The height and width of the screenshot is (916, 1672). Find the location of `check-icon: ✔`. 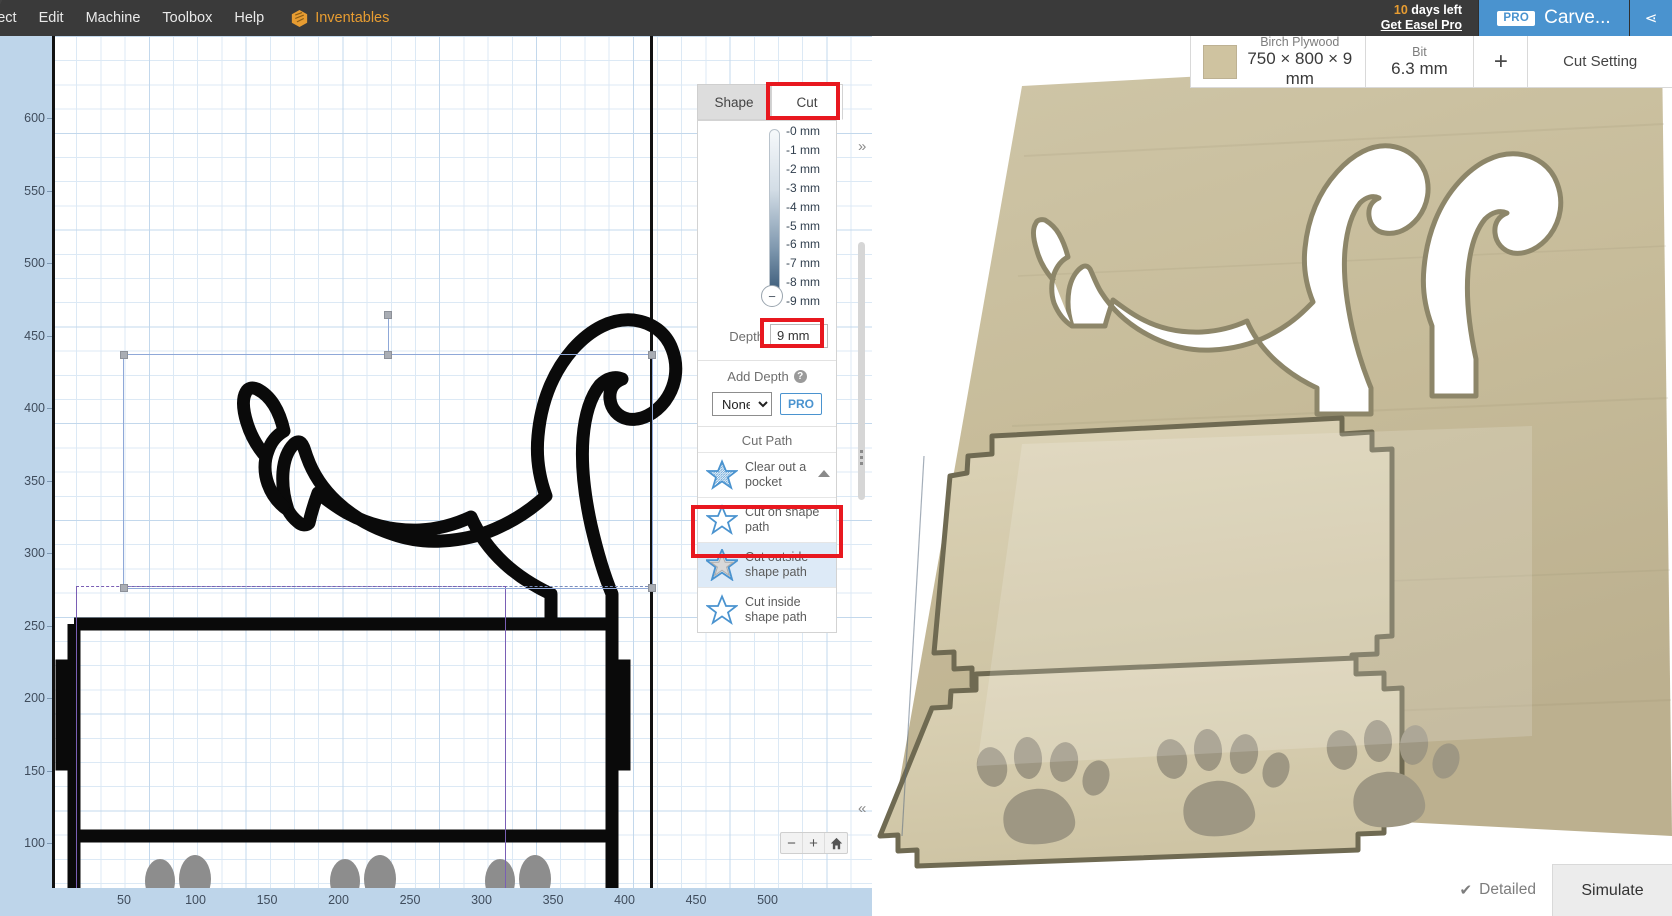

check-icon: ✔ is located at coordinates (1466, 890).